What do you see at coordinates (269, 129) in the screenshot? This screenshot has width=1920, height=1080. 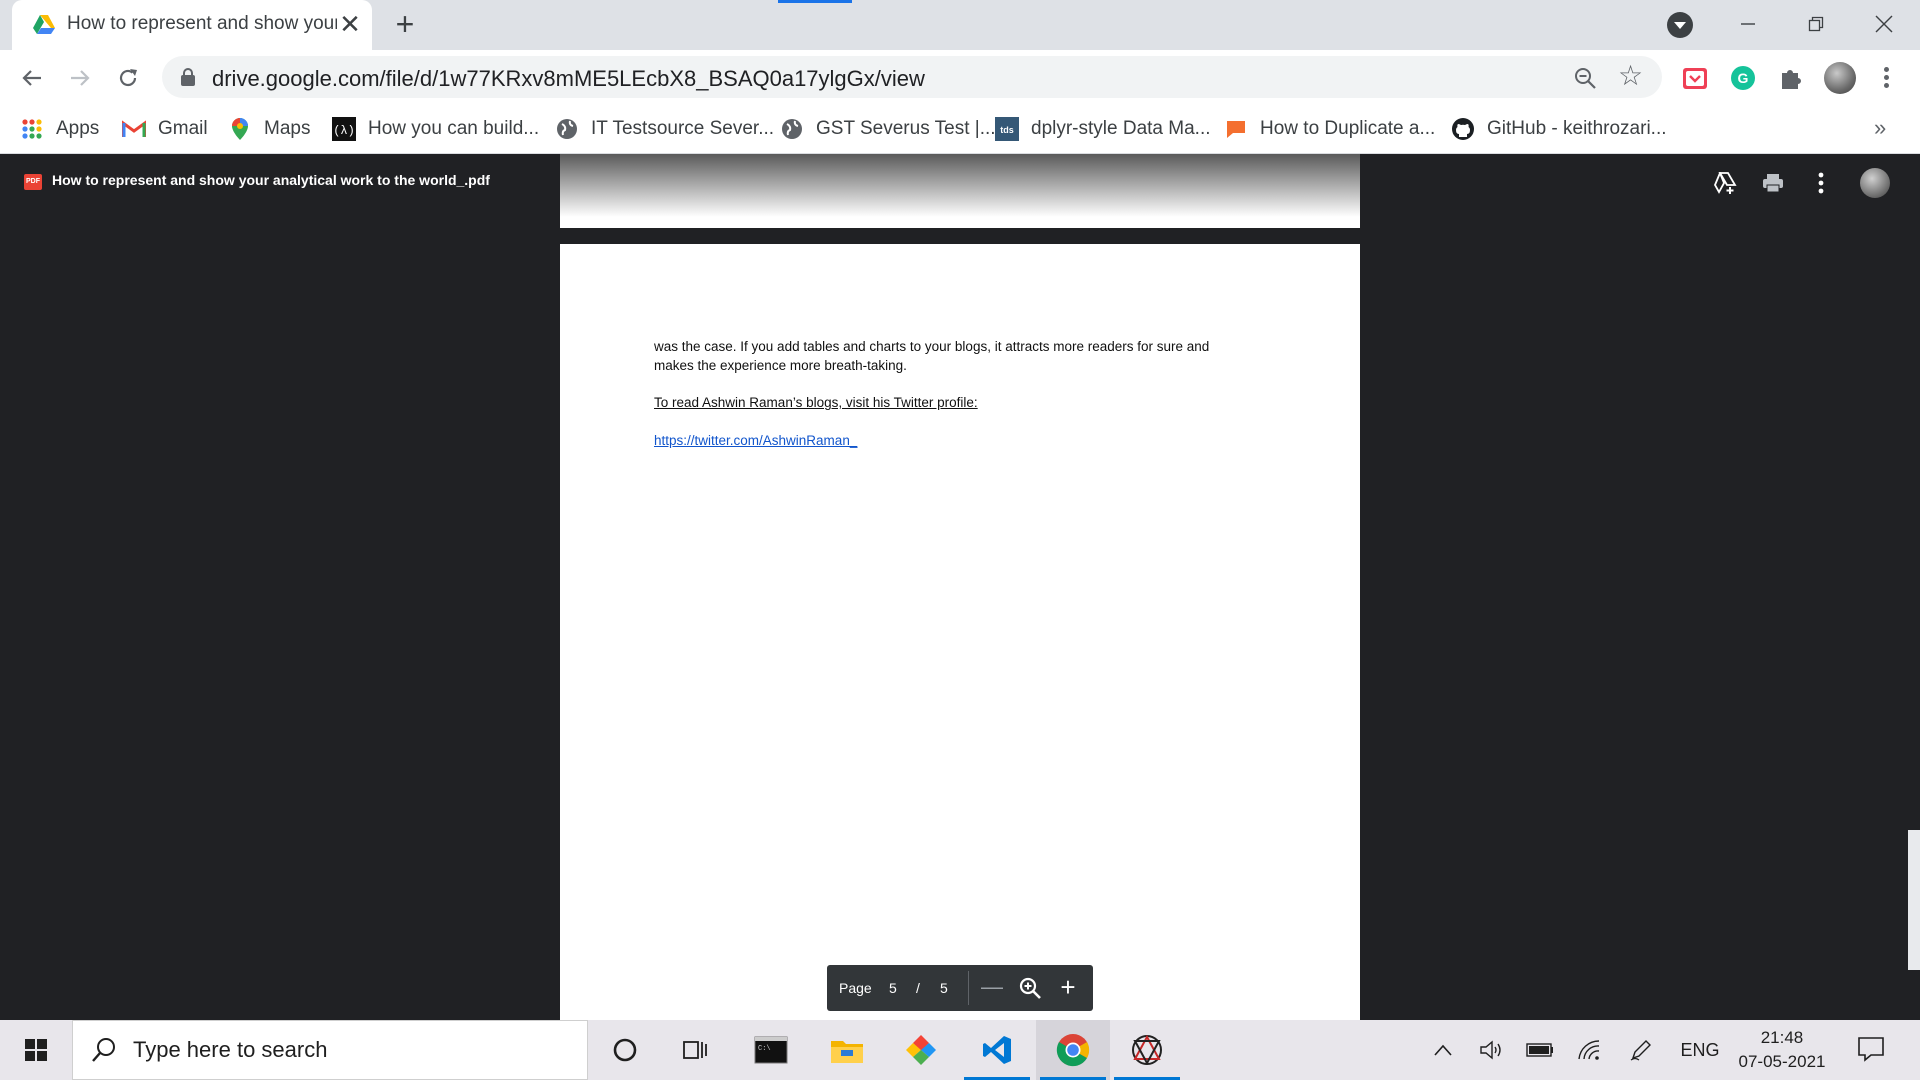 I see `bookmark-maps: Maps` at bounding box center [269, 129].